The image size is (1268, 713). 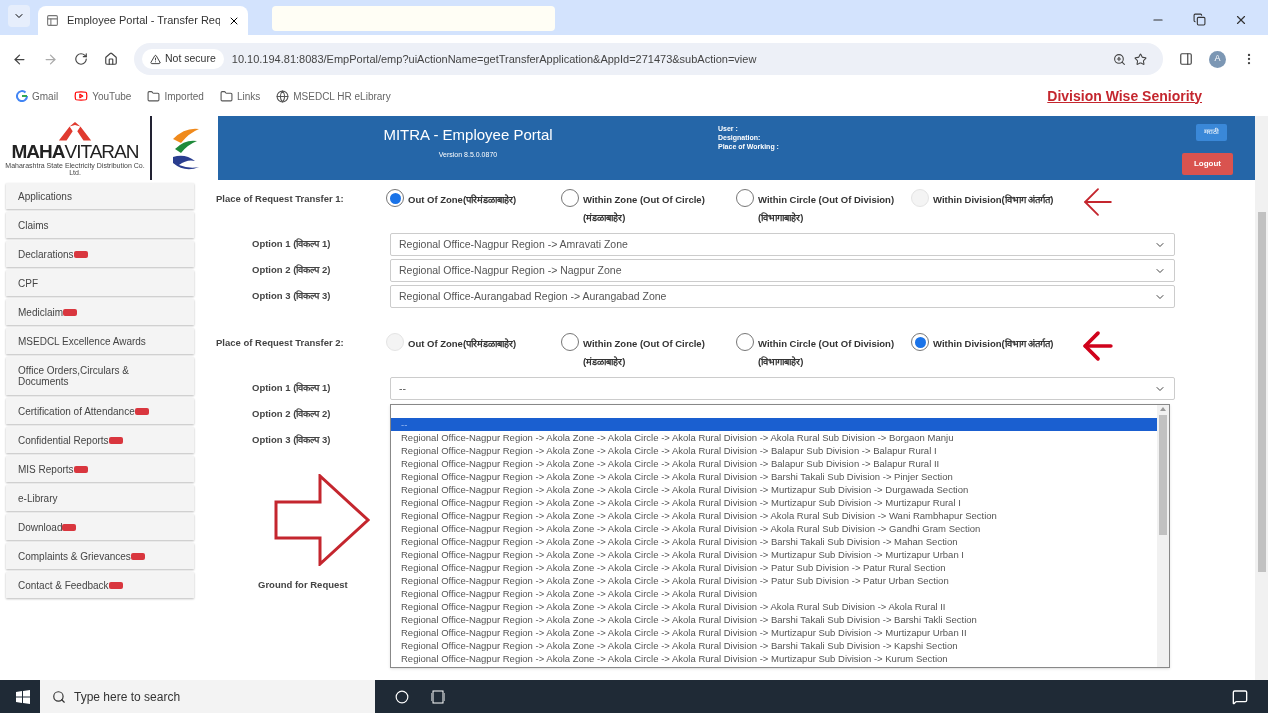 I want to click on list-scrollbar, so click(x=1163, y=536).